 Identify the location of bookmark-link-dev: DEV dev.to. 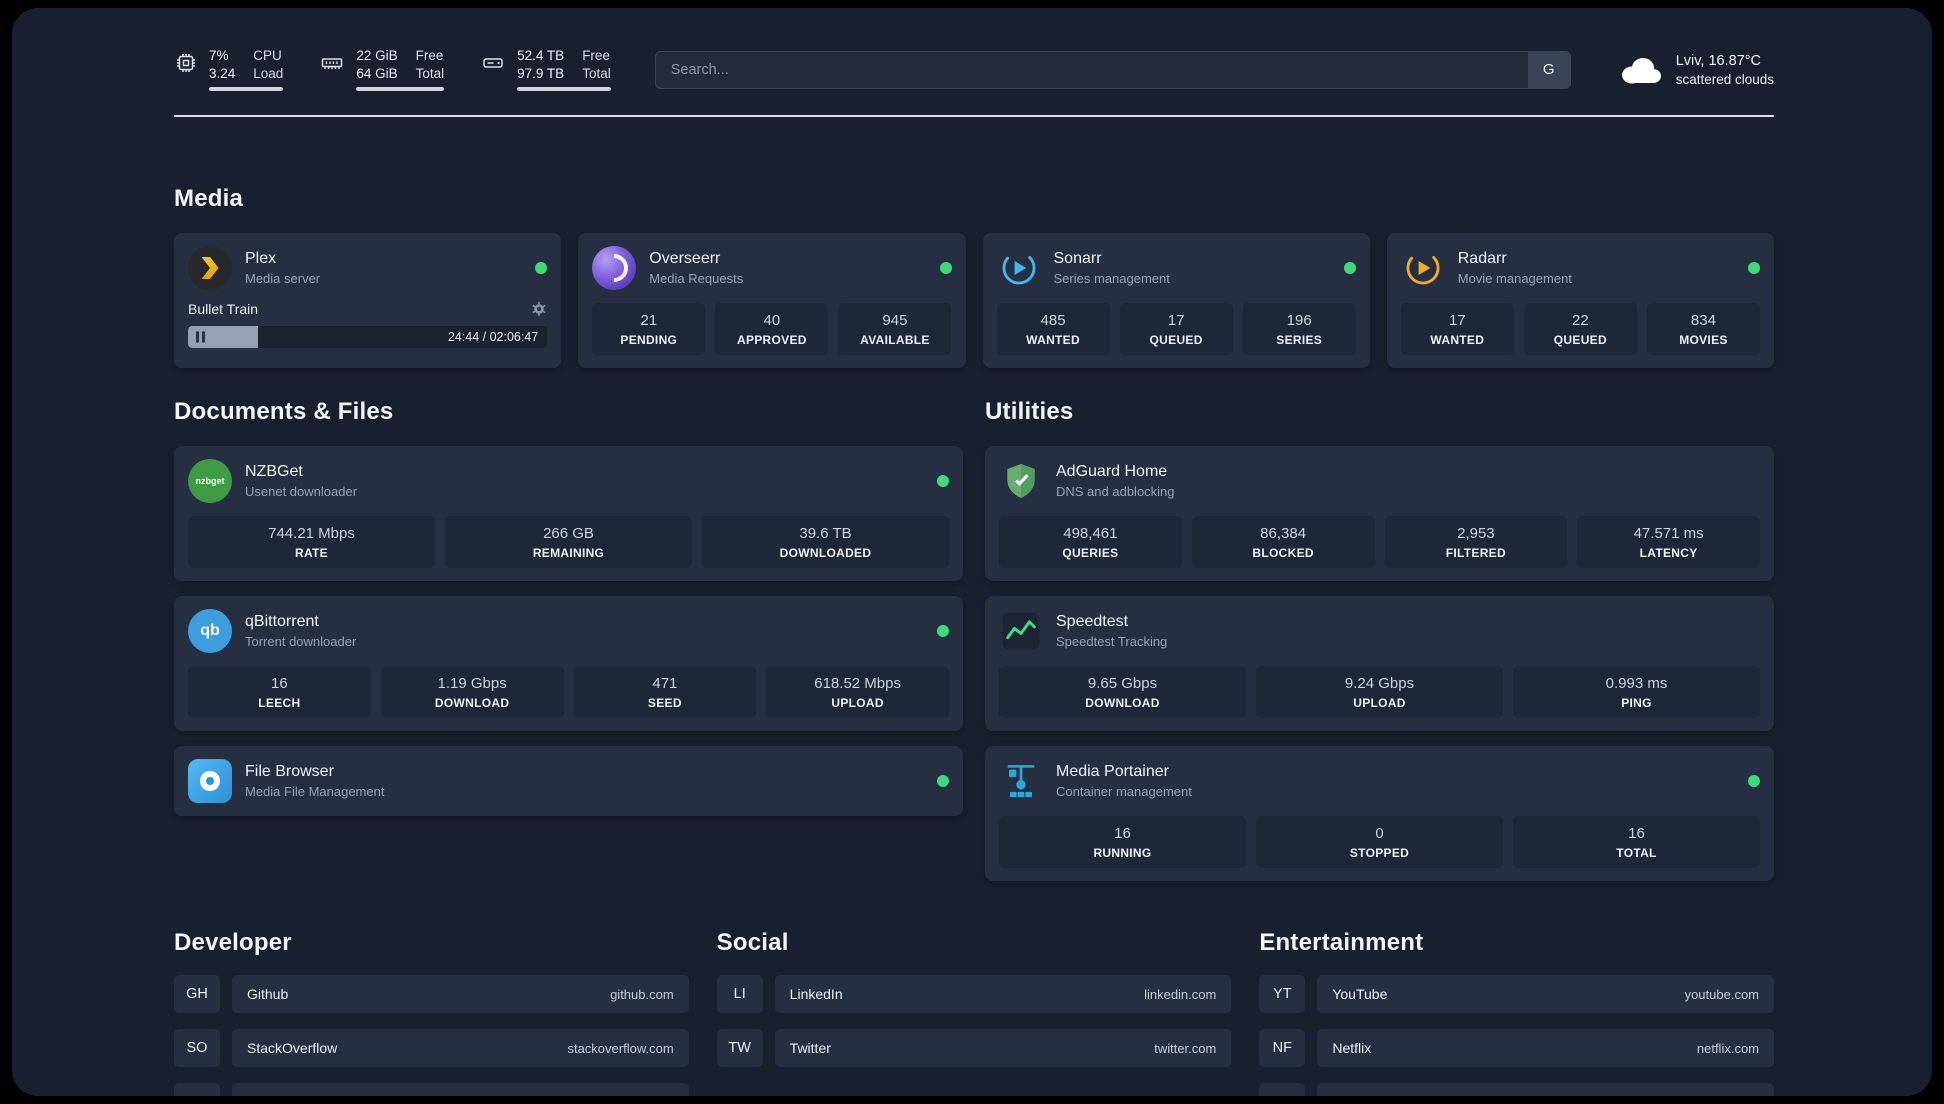
(460, 1089).